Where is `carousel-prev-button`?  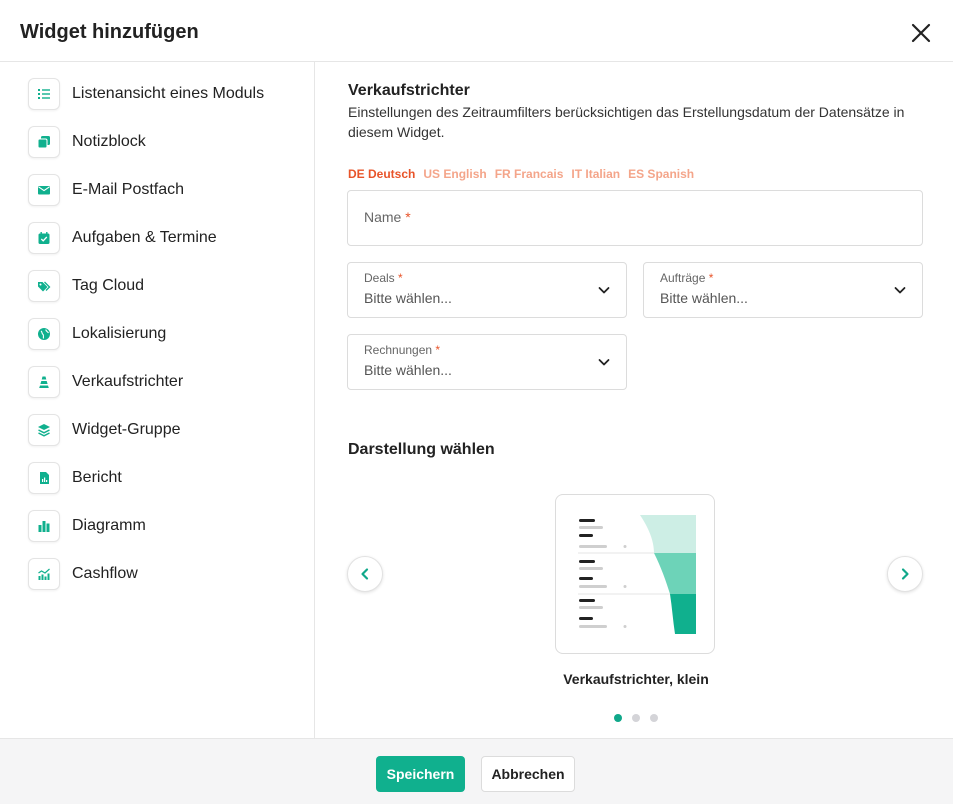
carousel-prev-button is located at coordinates (365, 574).